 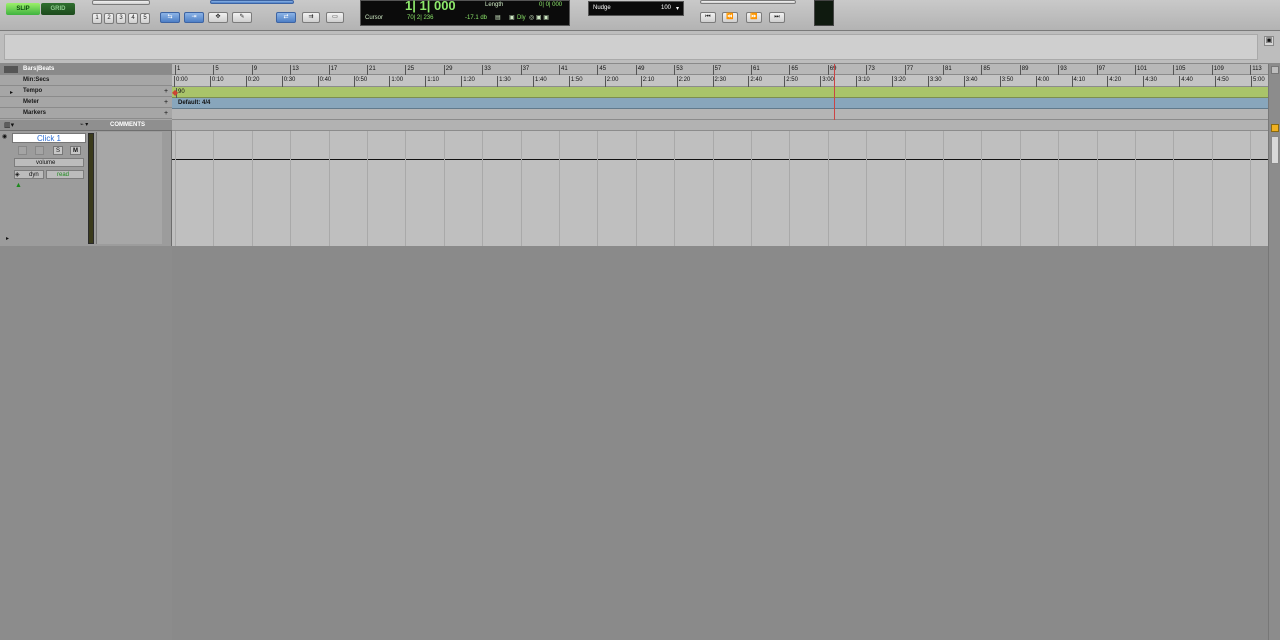 What do you see at coordinates (242, 17) in the screenshot?
I see `pencil-tool-button: ✎` at bounding box center [242, 17].